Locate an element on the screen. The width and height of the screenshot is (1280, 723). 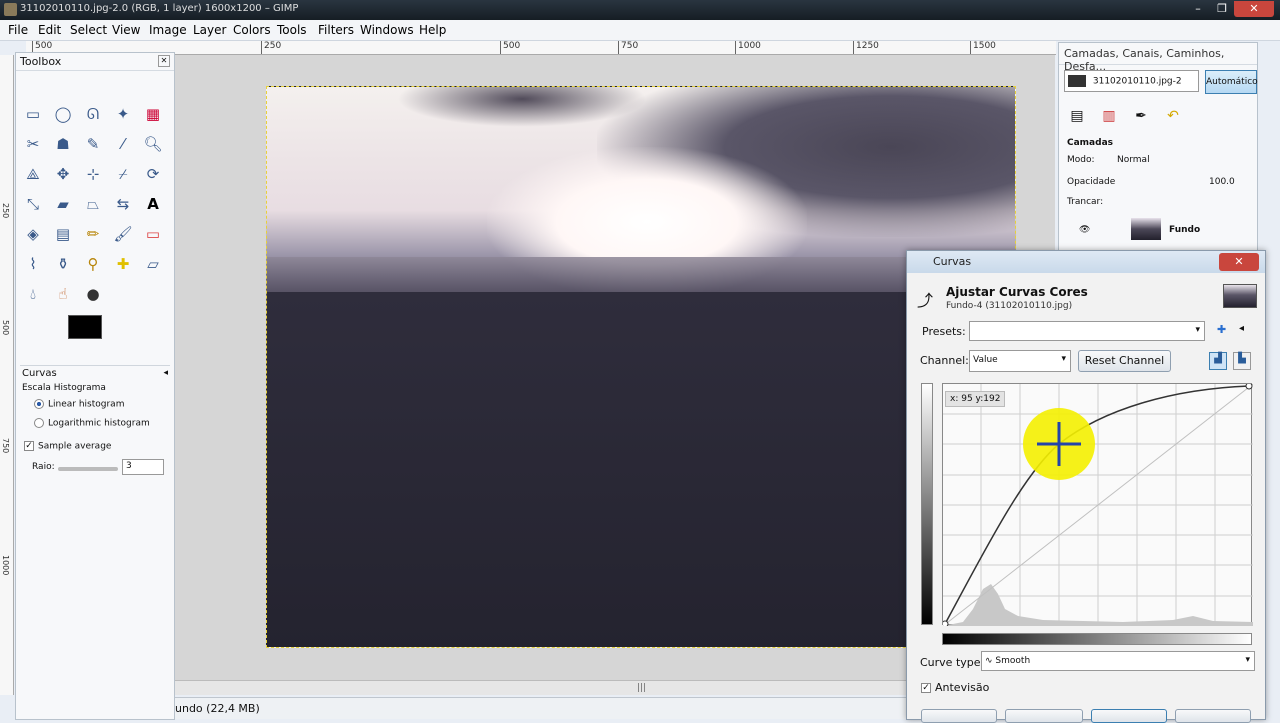
menu-view: View is located at coordinates (126, 30).